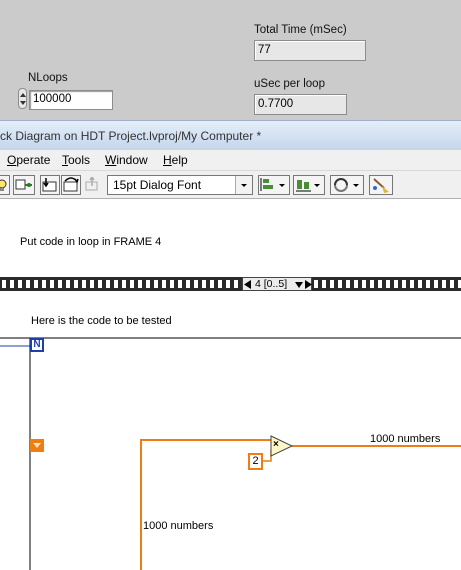 The width and height of the screenshot is (461, 570). What do you see at coordinates (299, 285) in the screenshot?
I see `frame-list-chevron-icon` at bounding box center [299, 285].